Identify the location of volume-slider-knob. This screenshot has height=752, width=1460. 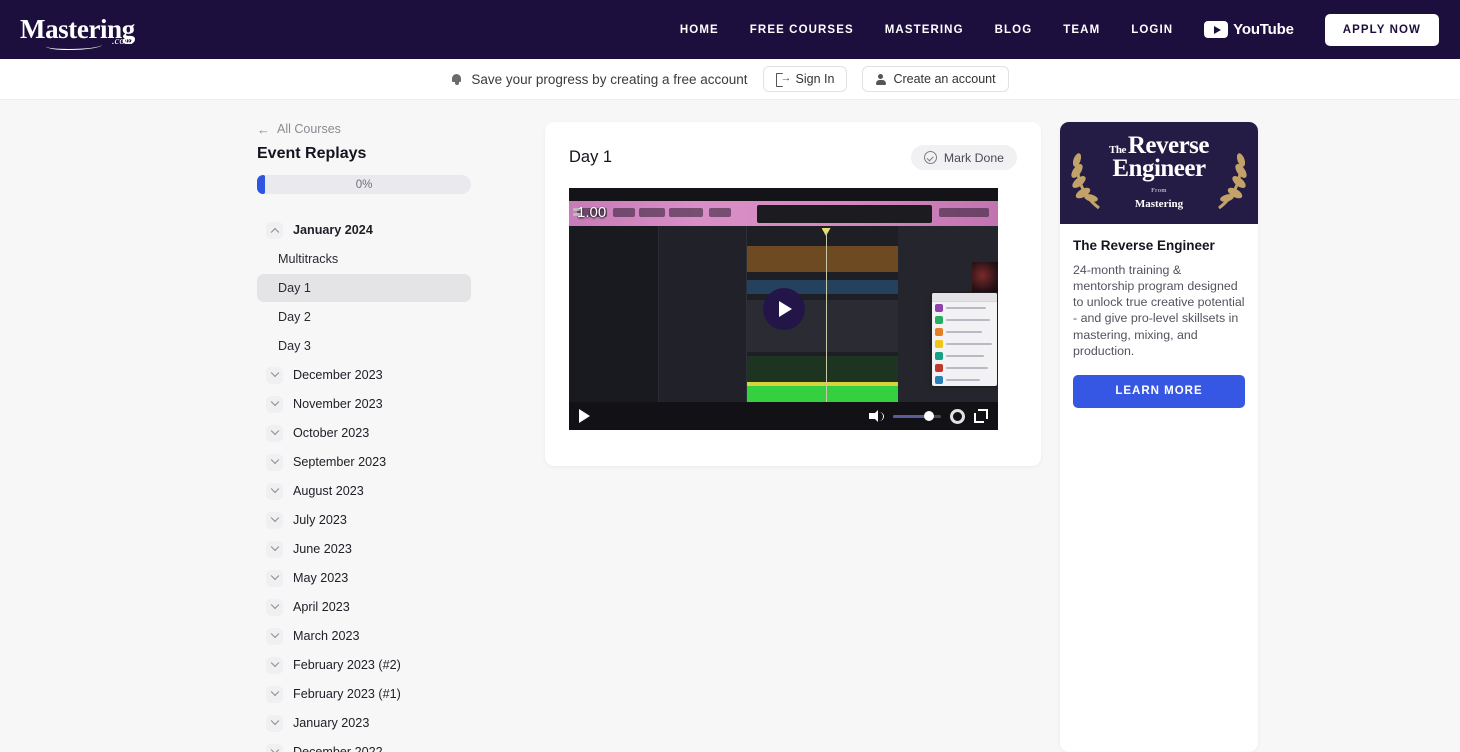
(929, 416).